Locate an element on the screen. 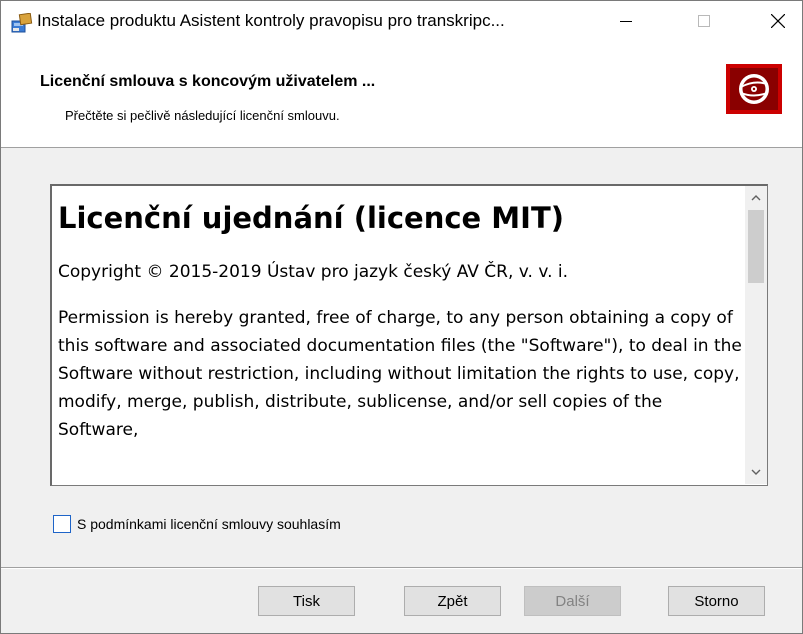 The width and height of the screenshot is (803, 634). minimize-icon is located at coordinates (626, 21).